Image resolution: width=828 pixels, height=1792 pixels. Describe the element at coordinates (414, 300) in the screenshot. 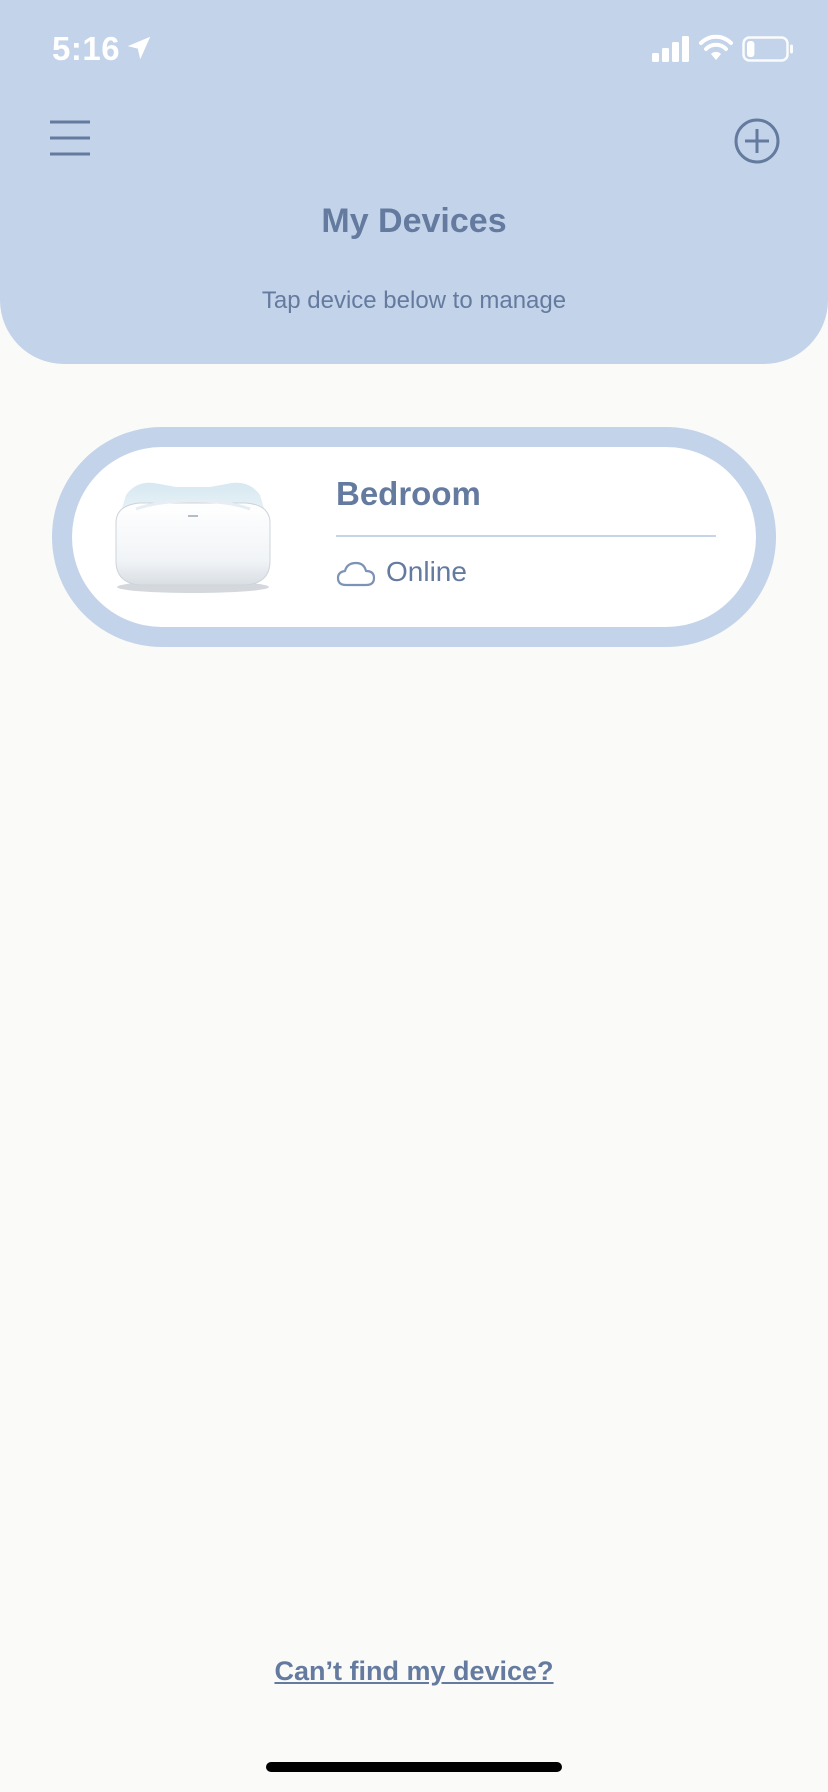

I see `page-subtitle: Tap device below to manage` at that location.